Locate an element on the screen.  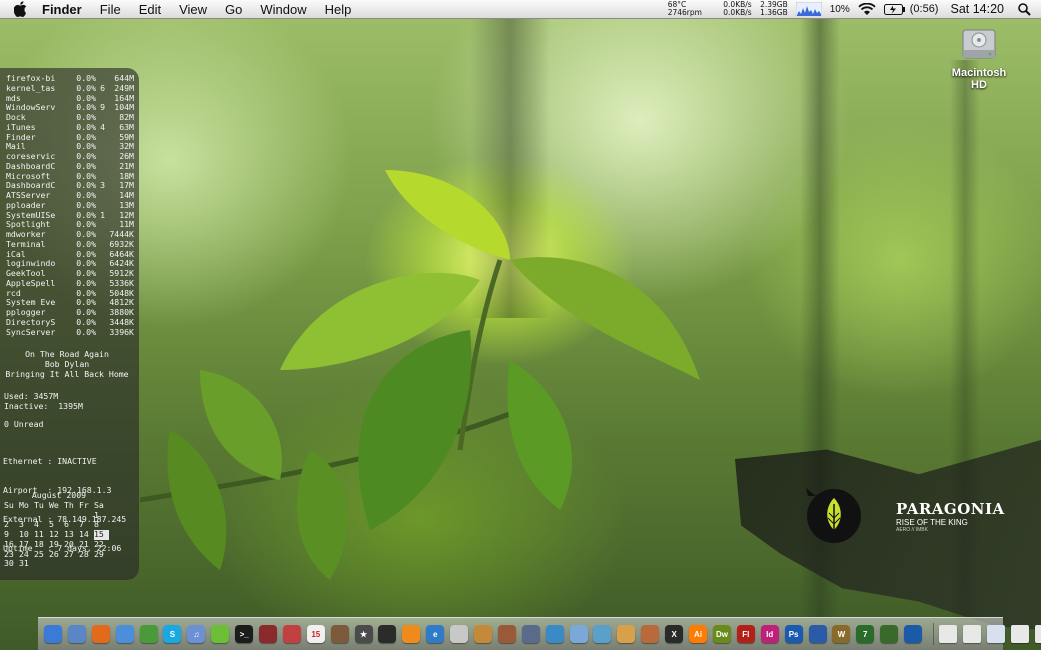
menu-go: Go is located at coordinates (233, 9).